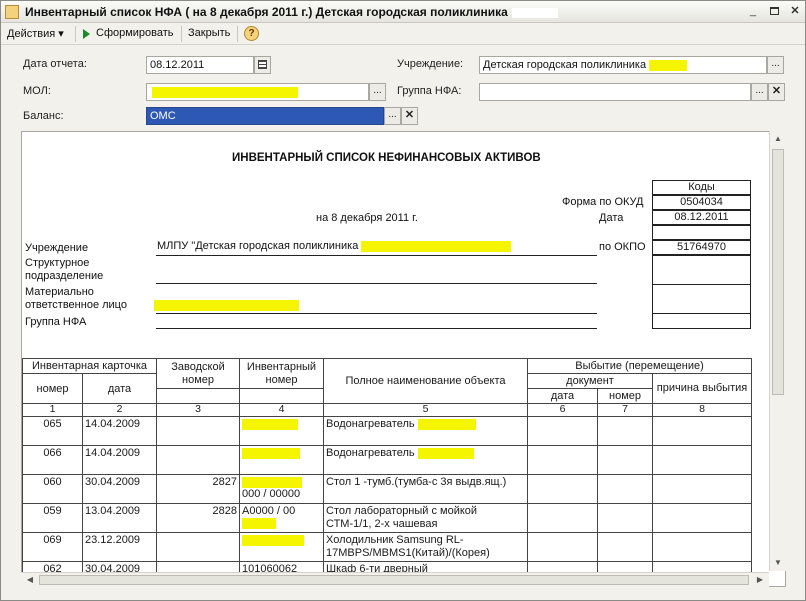 This screenshot has width=806, height=601. What do you see at coordinates (615, 92) in the screenshot?
I see `nfa-group-field` at bounding box center [615, 92].